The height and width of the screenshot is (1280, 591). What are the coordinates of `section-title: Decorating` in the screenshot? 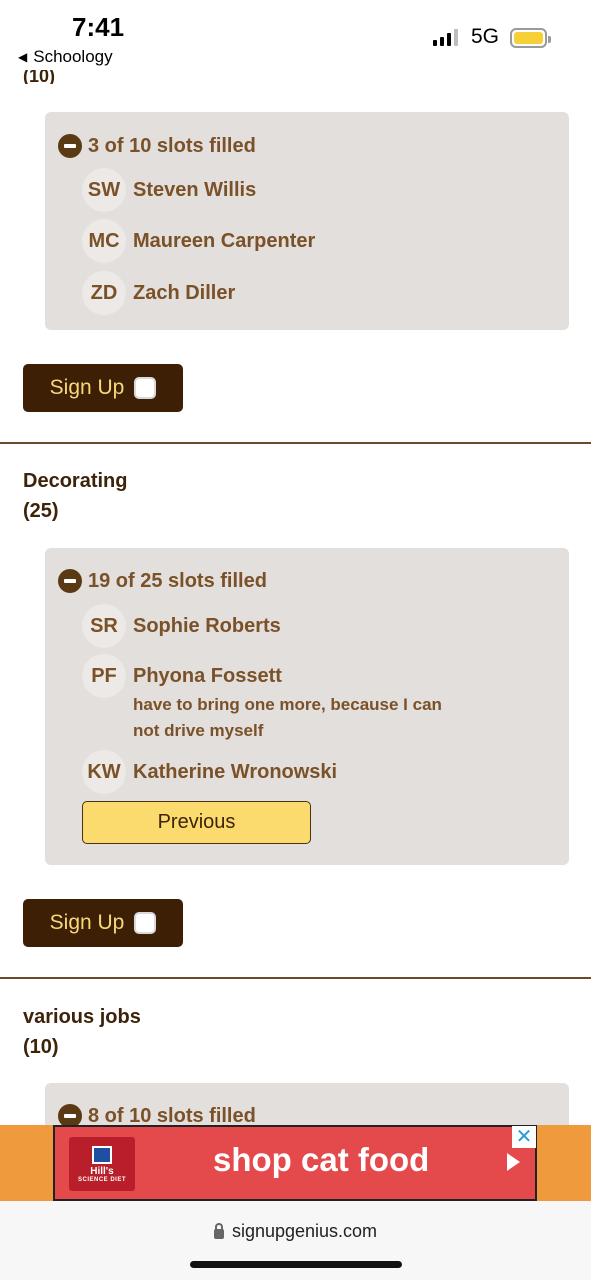 It's located at (75, 481).